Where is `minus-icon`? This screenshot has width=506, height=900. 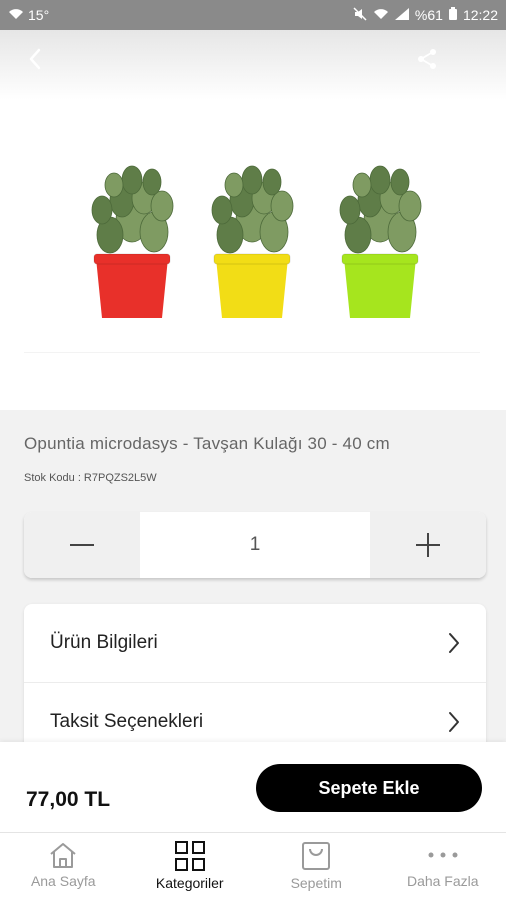 minus-icon is located at coordinates (82, 545).